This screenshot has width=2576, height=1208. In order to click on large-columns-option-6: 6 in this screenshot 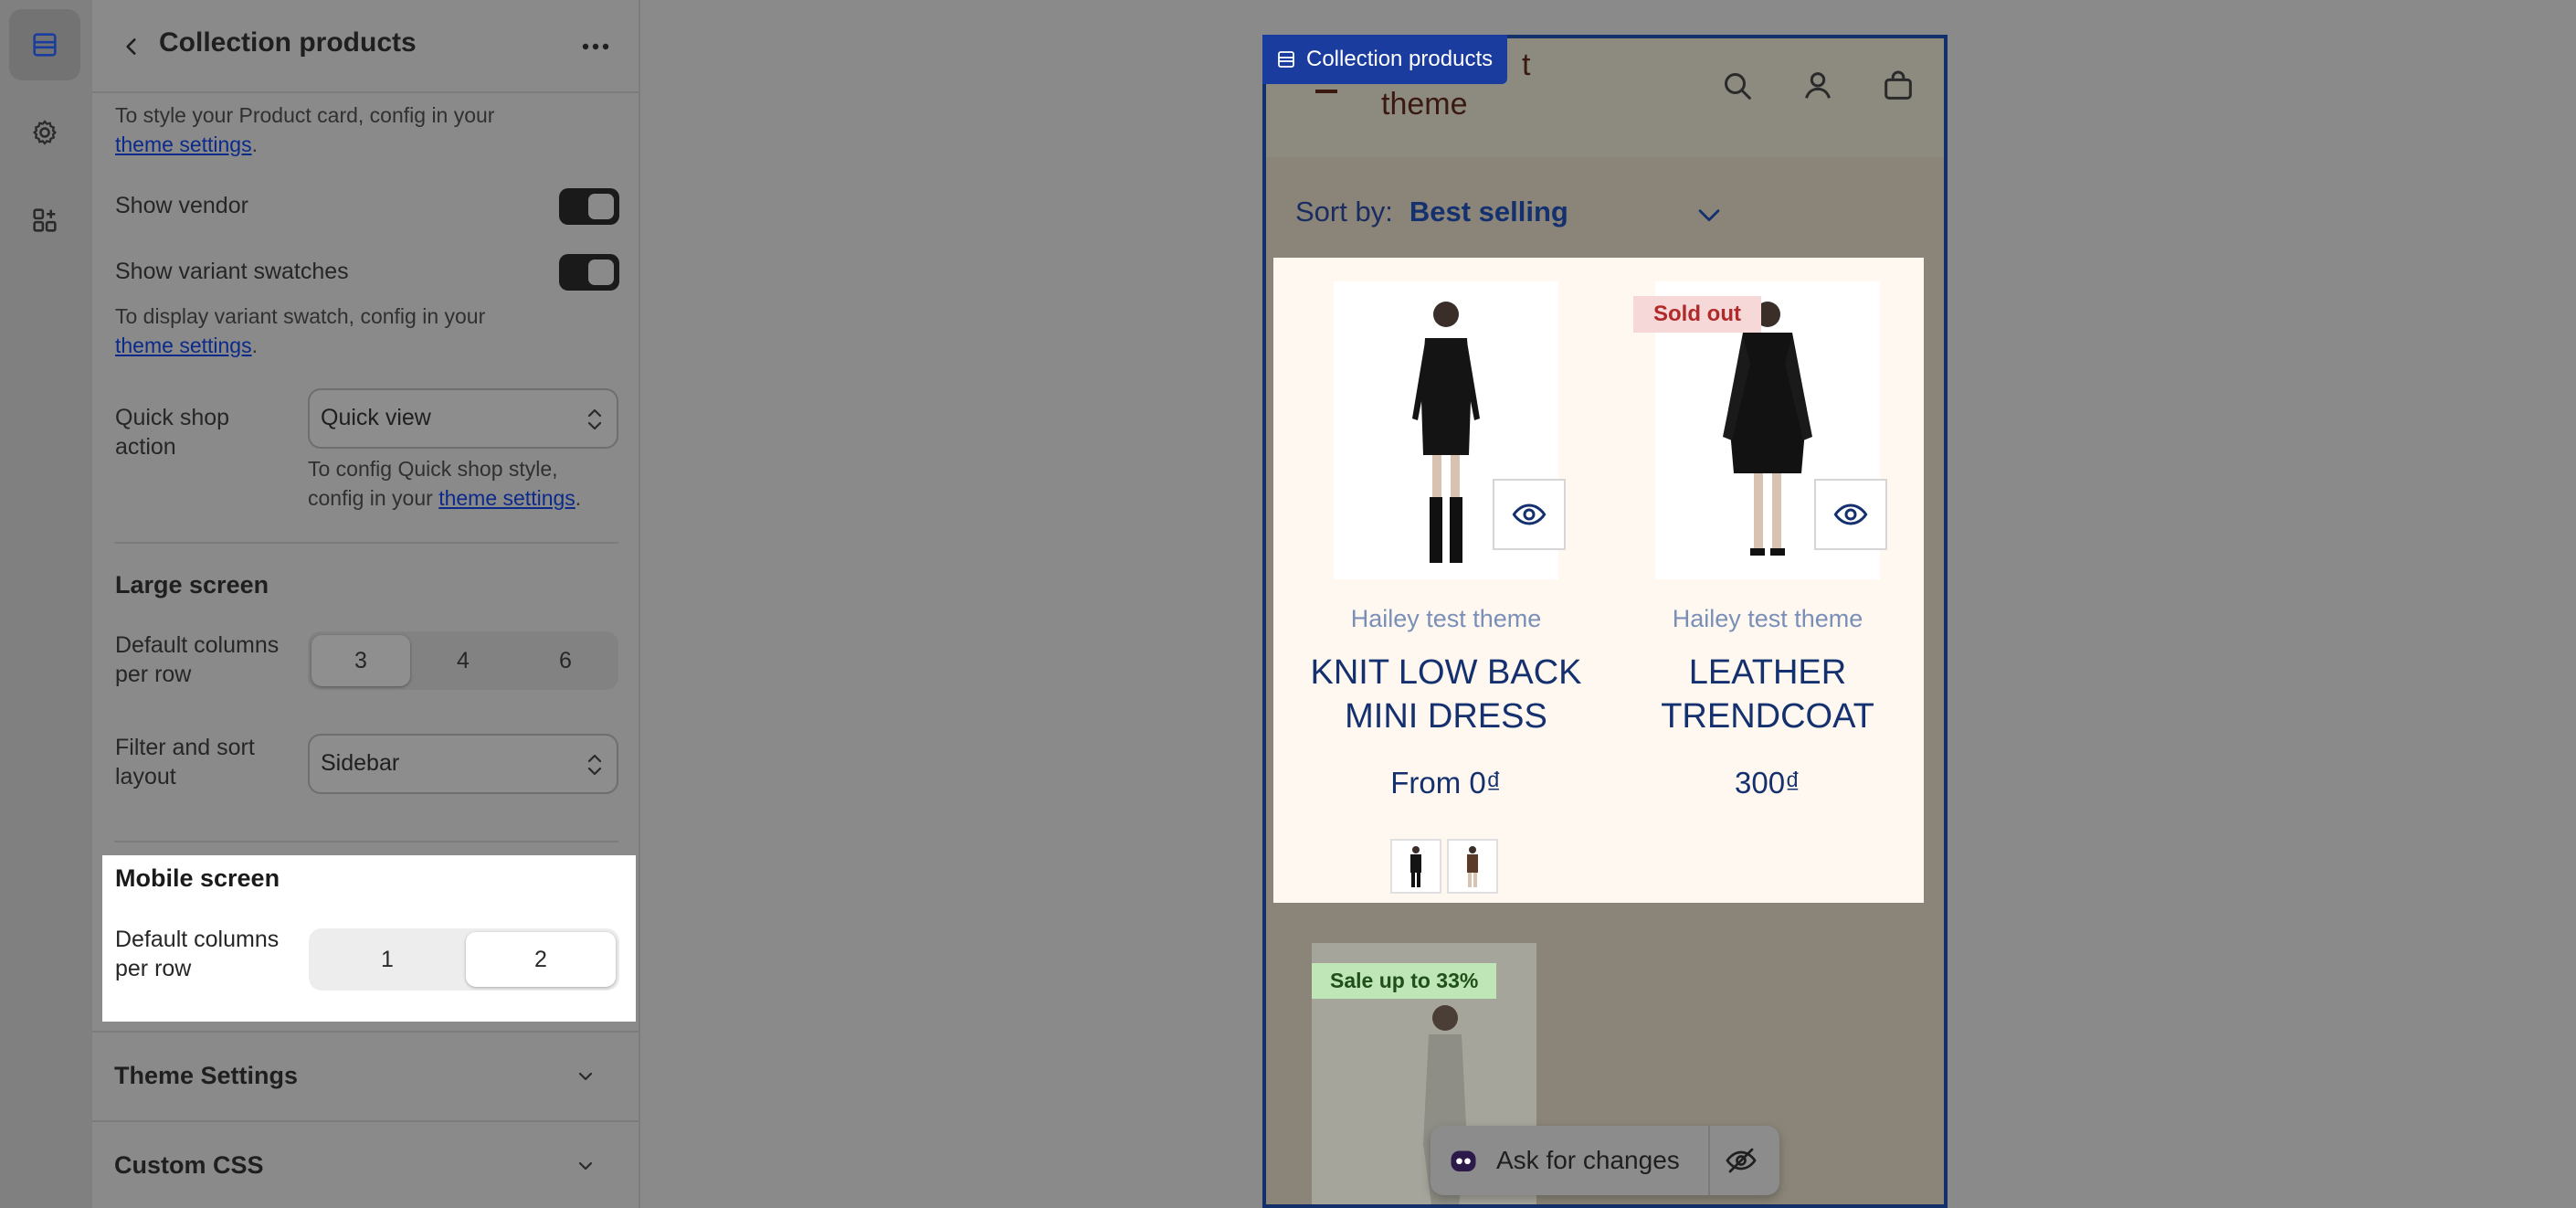, I will do `click(565, 660)`.